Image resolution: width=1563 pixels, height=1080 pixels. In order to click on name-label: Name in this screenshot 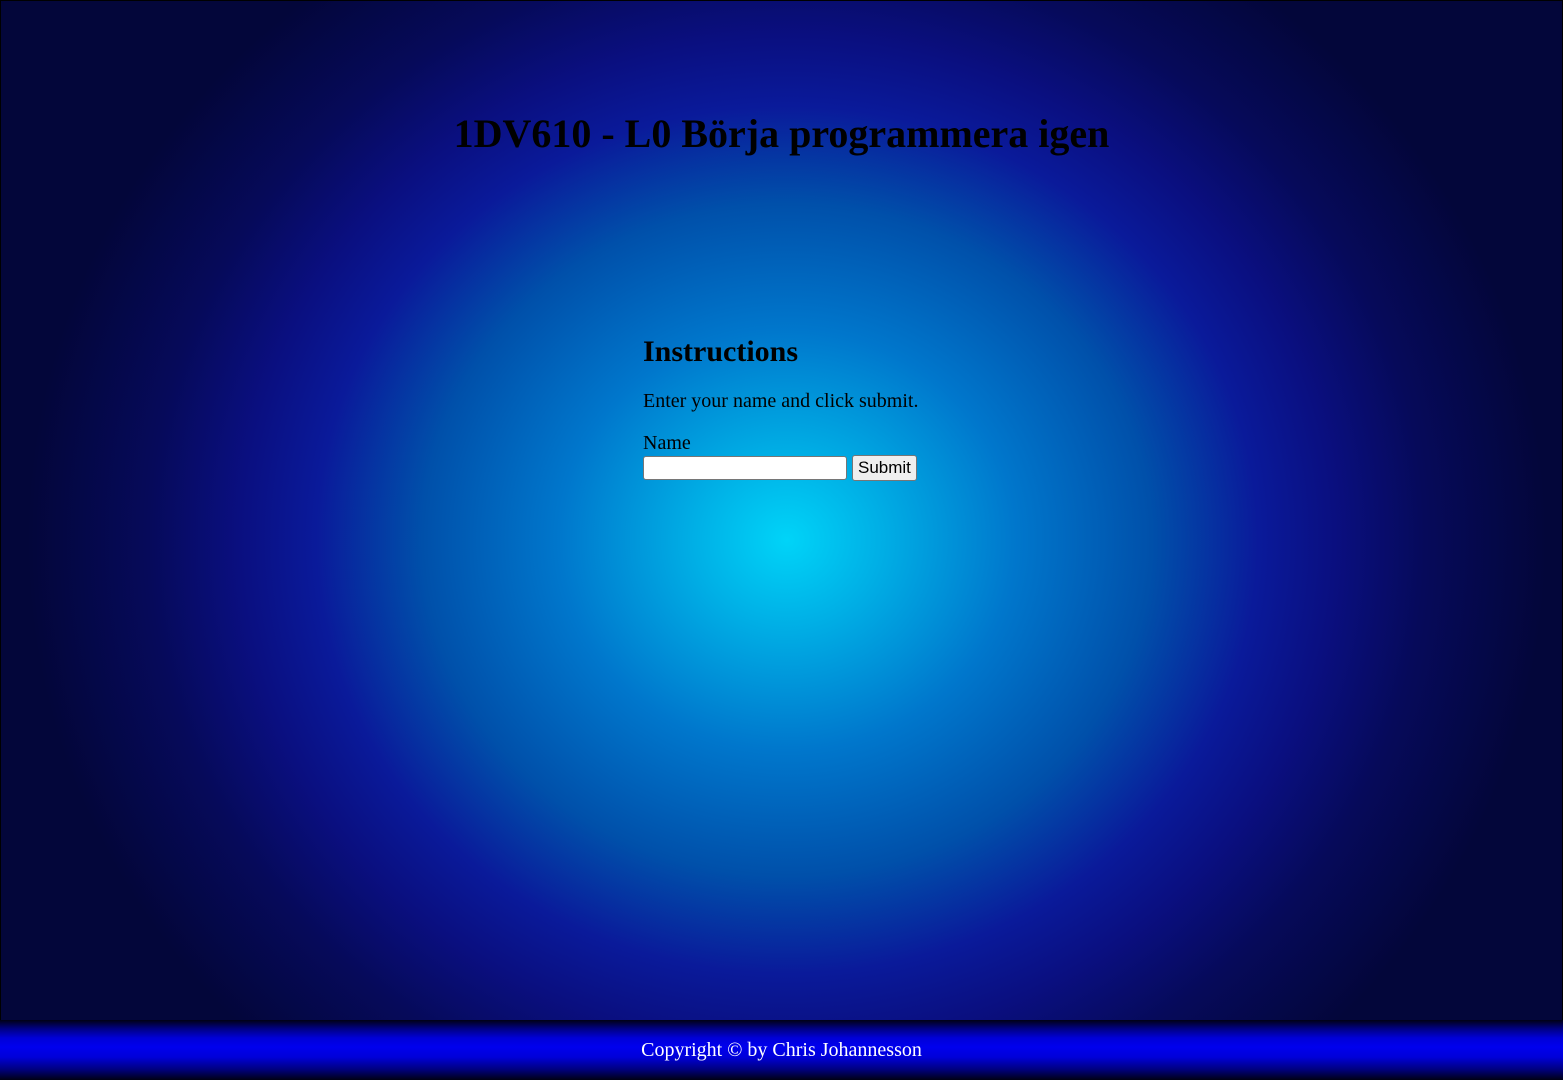, I will do `click(667, 443)`.